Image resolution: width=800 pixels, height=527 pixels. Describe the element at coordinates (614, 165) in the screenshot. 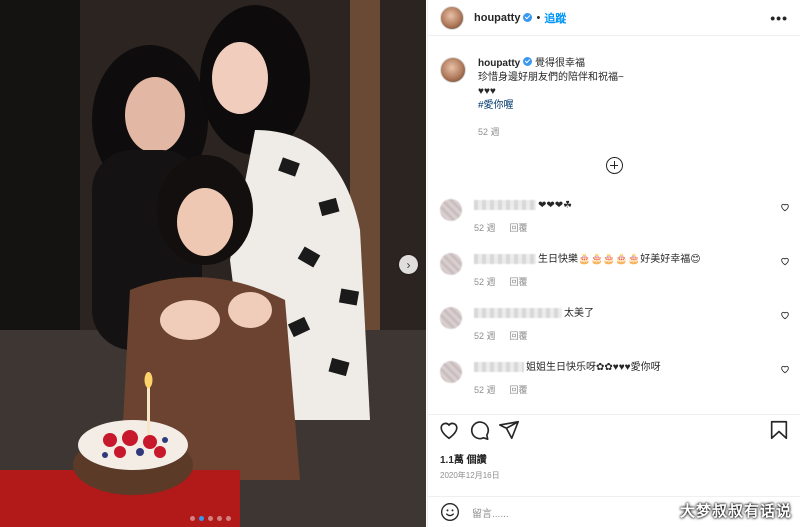

I see `load-more-comments-icon` at that location.